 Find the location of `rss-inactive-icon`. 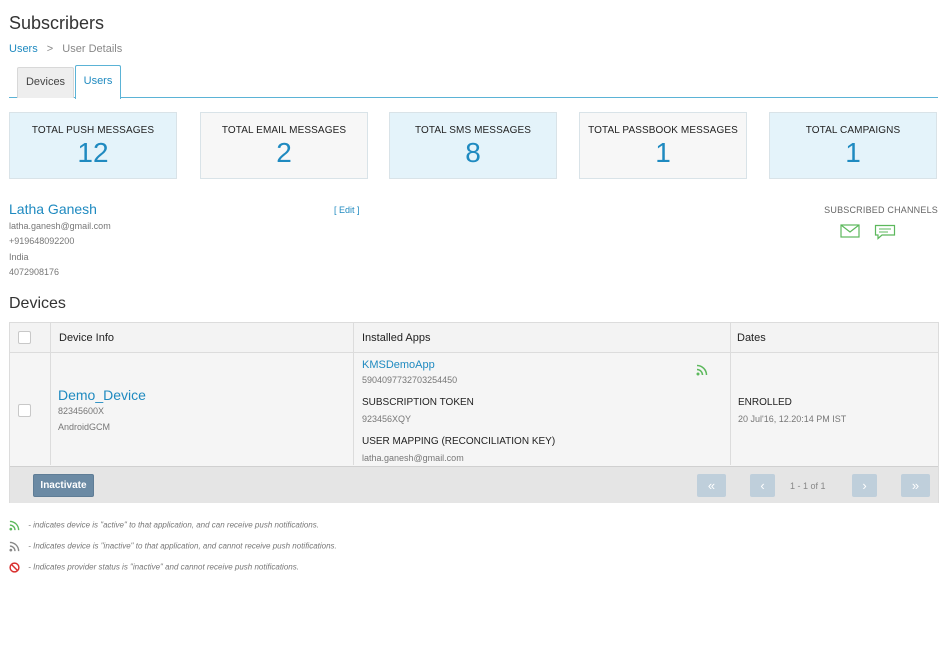

rss-inactive-icon is located at coordinates (18, 546).